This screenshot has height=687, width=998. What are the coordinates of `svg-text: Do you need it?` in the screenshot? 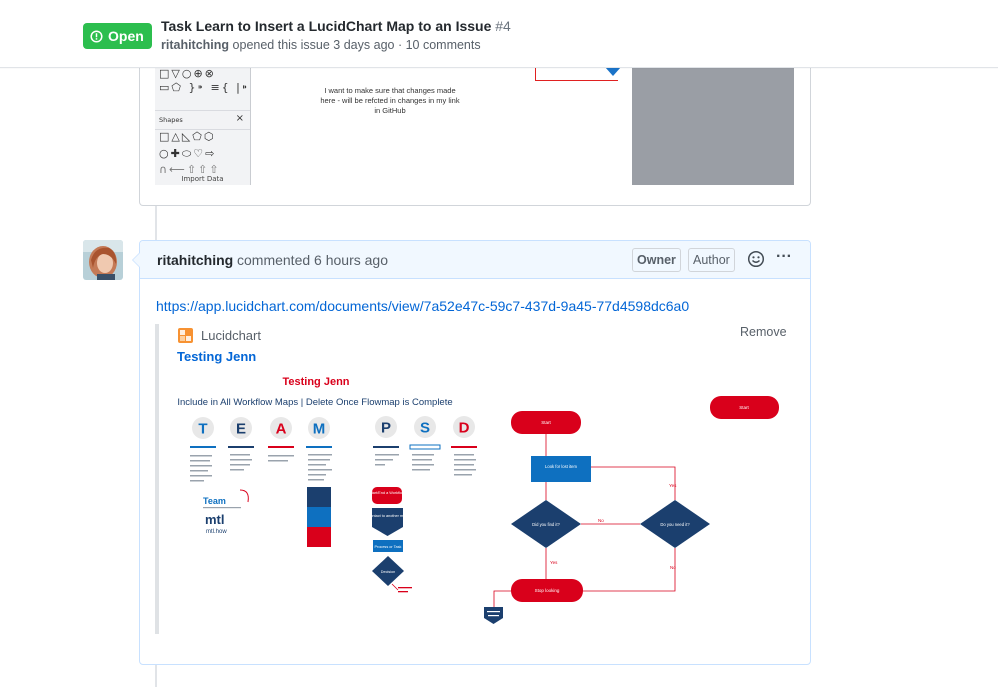 It's located at (675, 524).